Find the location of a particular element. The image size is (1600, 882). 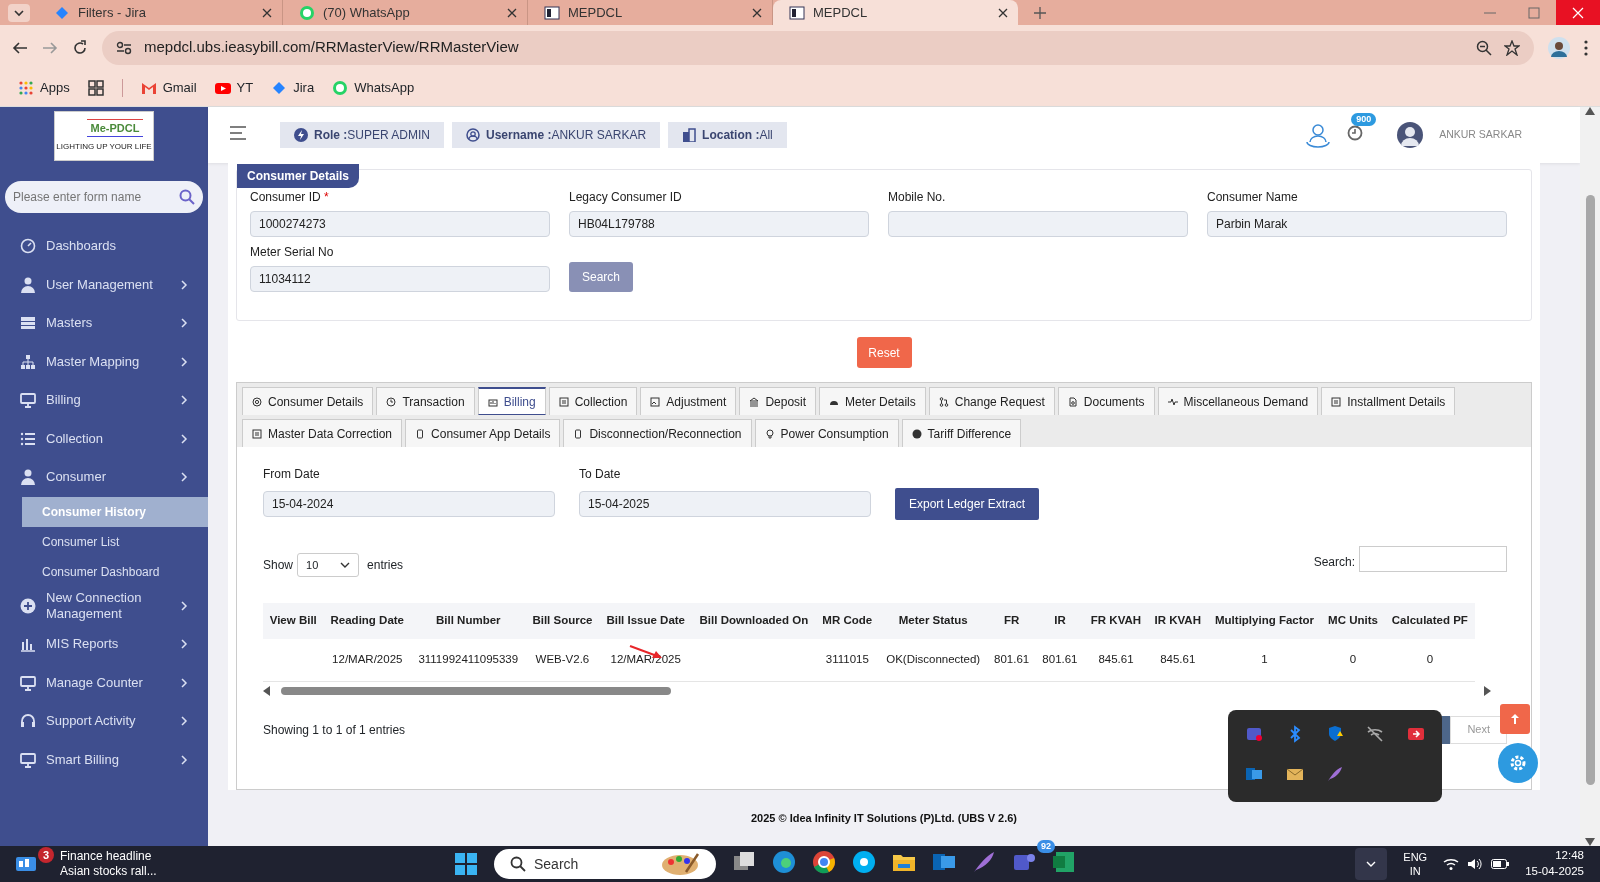

tab-groups-icon is located at coordinates (95, 88).